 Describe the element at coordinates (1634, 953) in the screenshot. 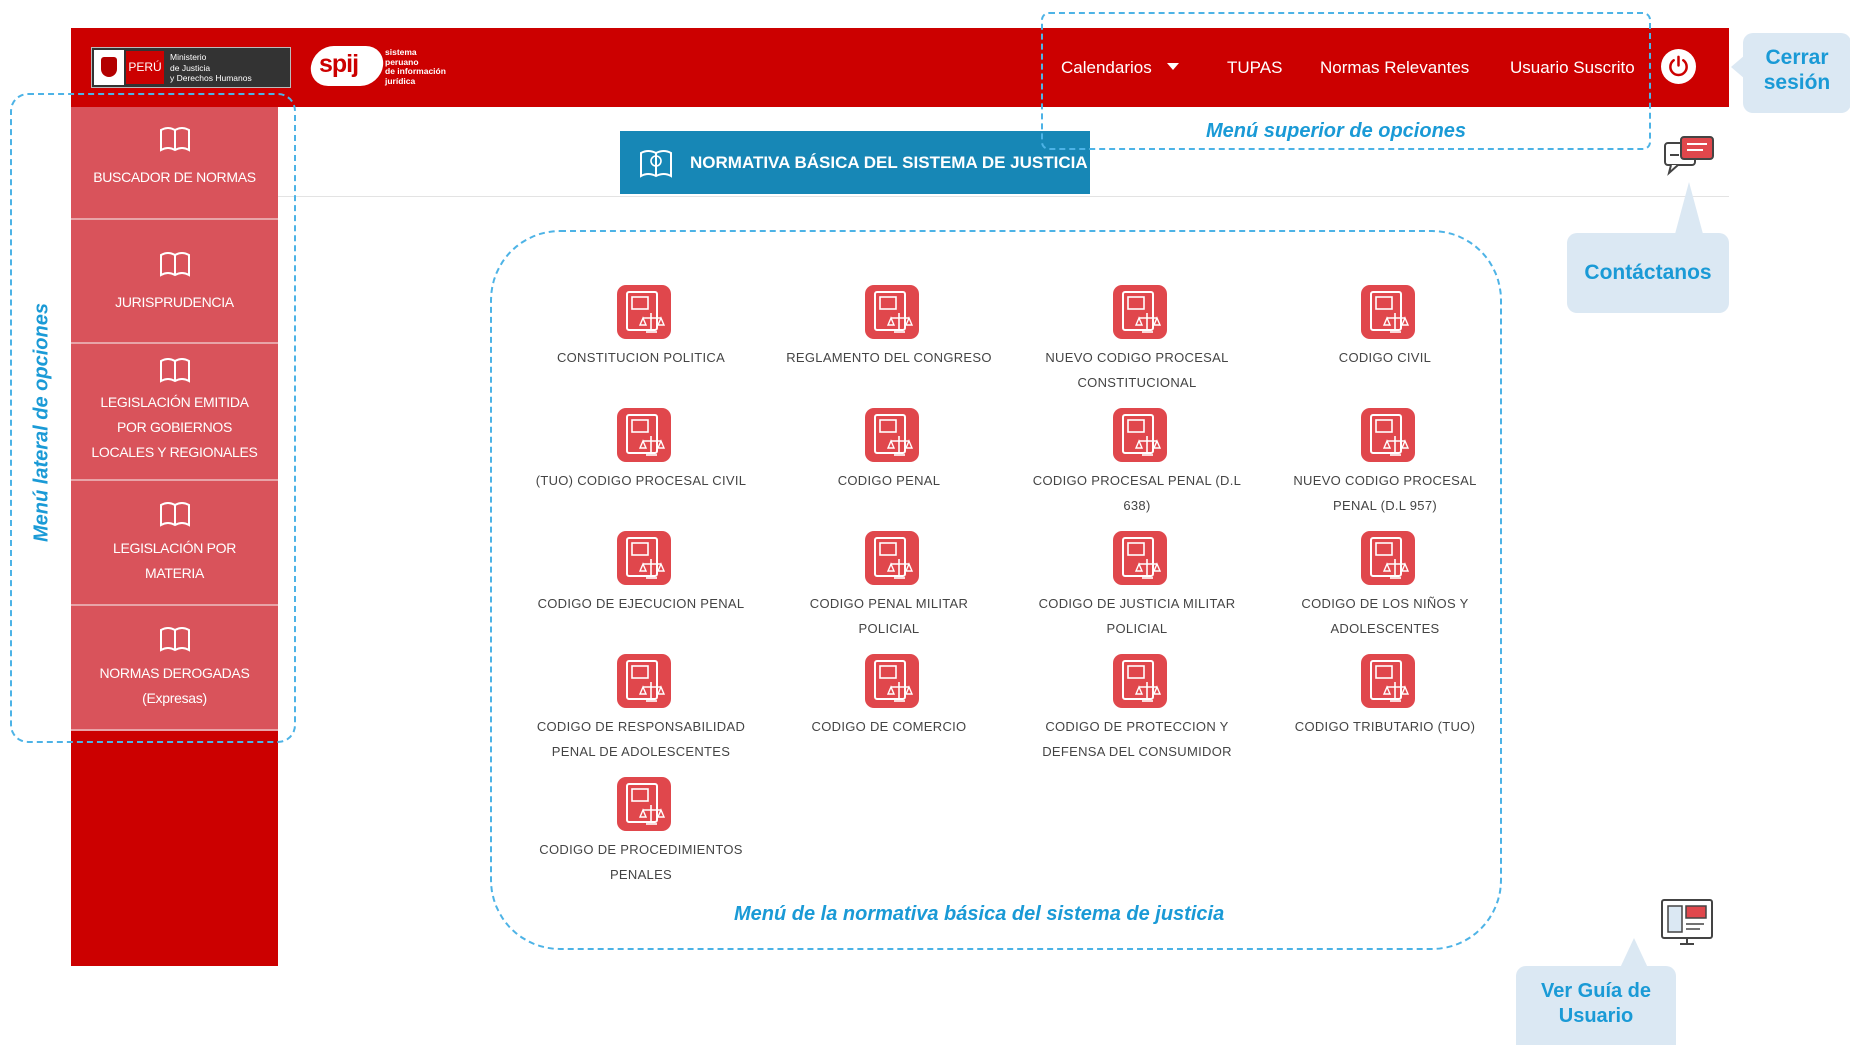

I see `guide-callout-pointer` at that location.